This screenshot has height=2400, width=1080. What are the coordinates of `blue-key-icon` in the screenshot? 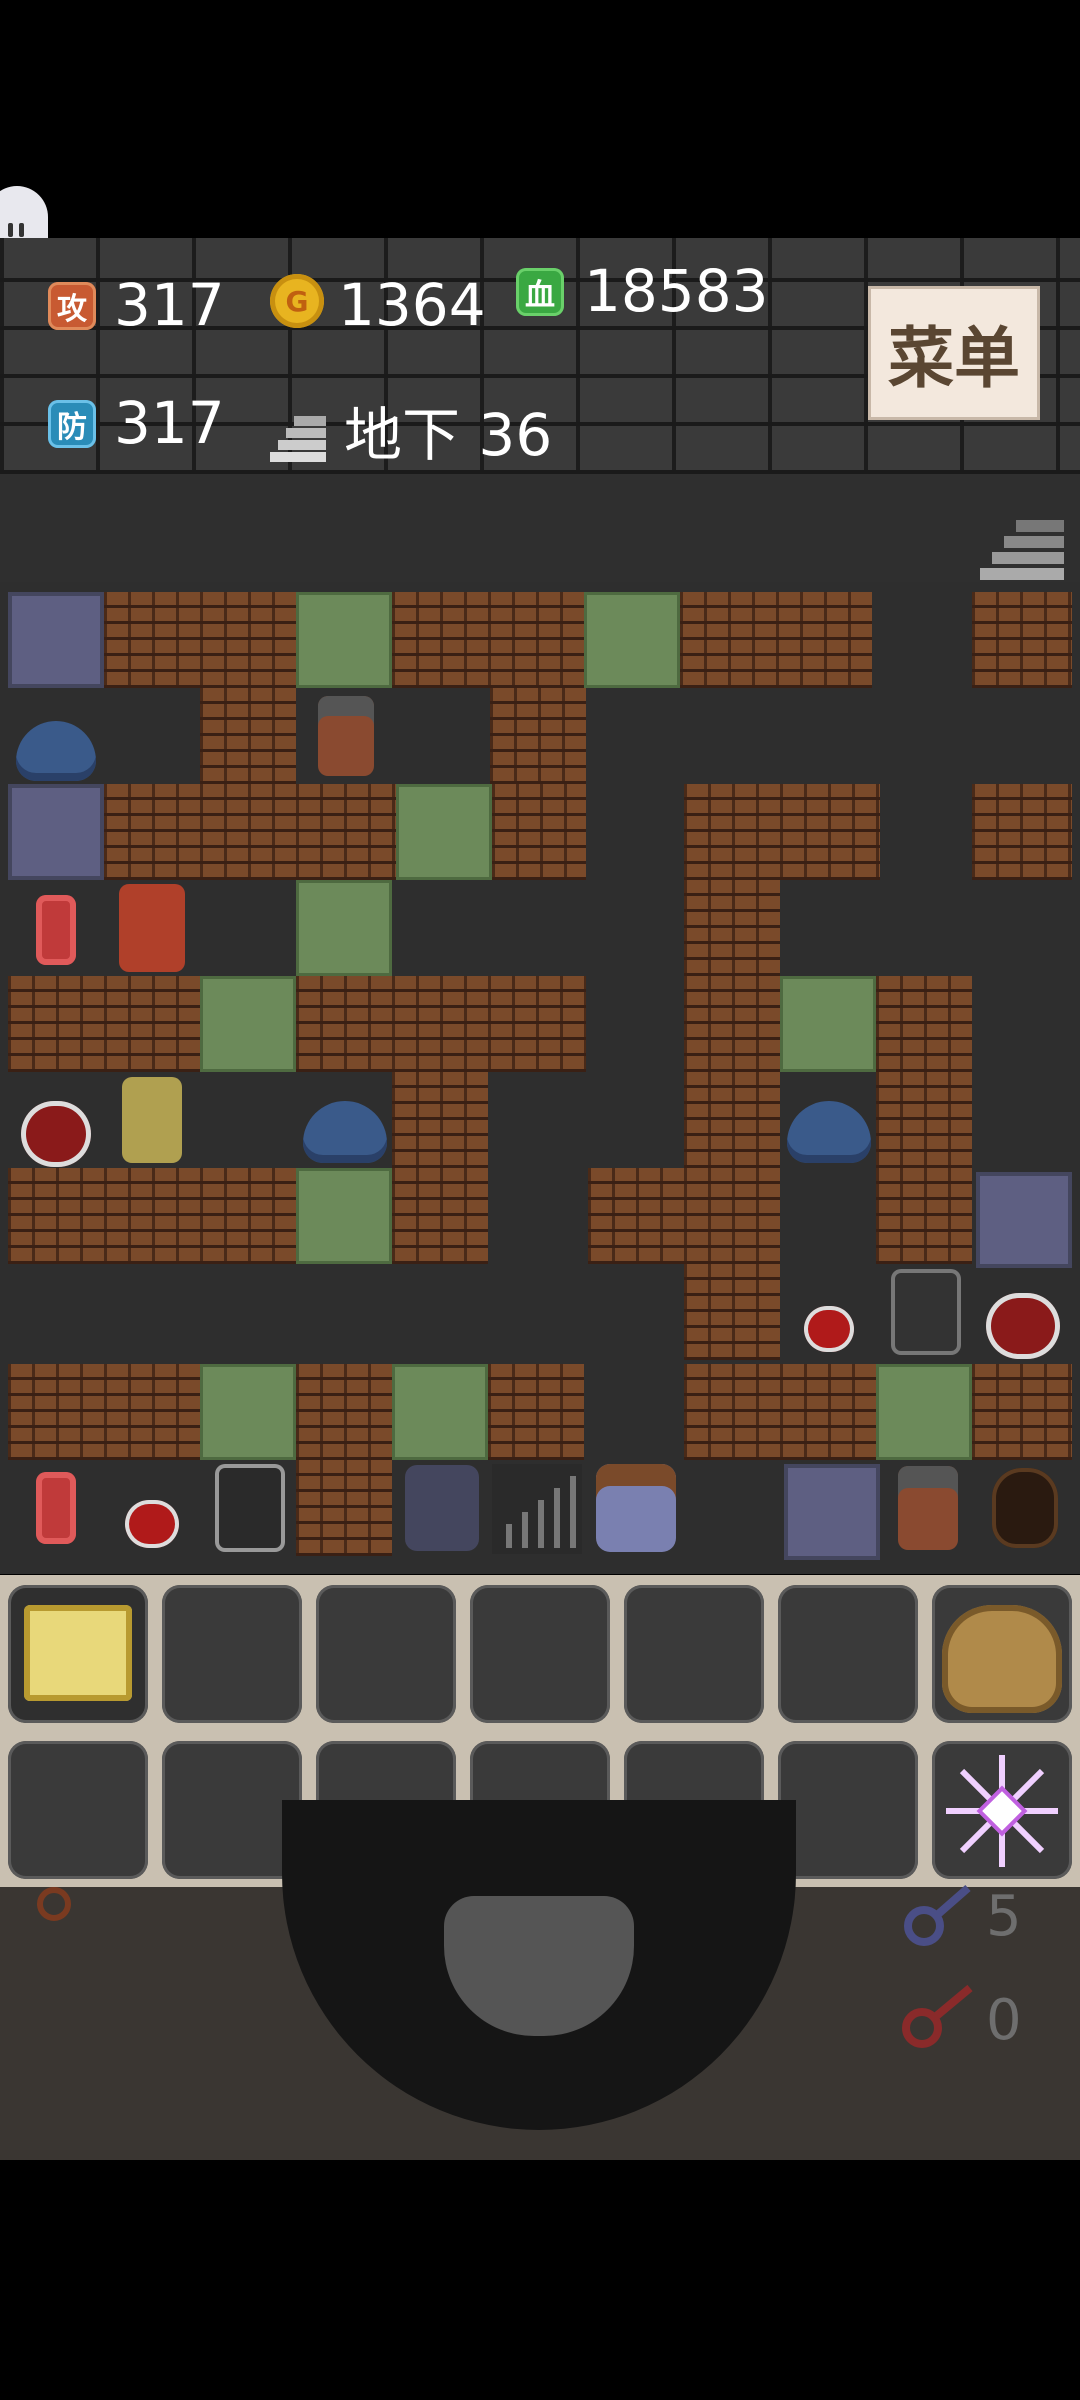 It's located at (937, 1915).